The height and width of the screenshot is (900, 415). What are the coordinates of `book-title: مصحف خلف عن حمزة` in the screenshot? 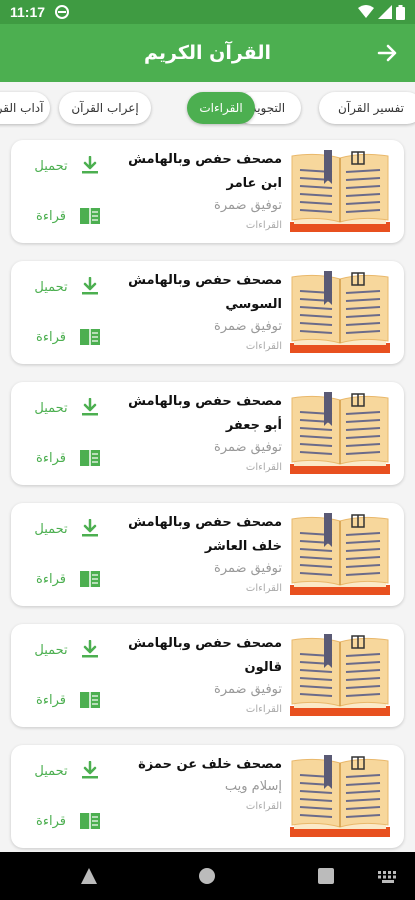 It's located at (210, 764).